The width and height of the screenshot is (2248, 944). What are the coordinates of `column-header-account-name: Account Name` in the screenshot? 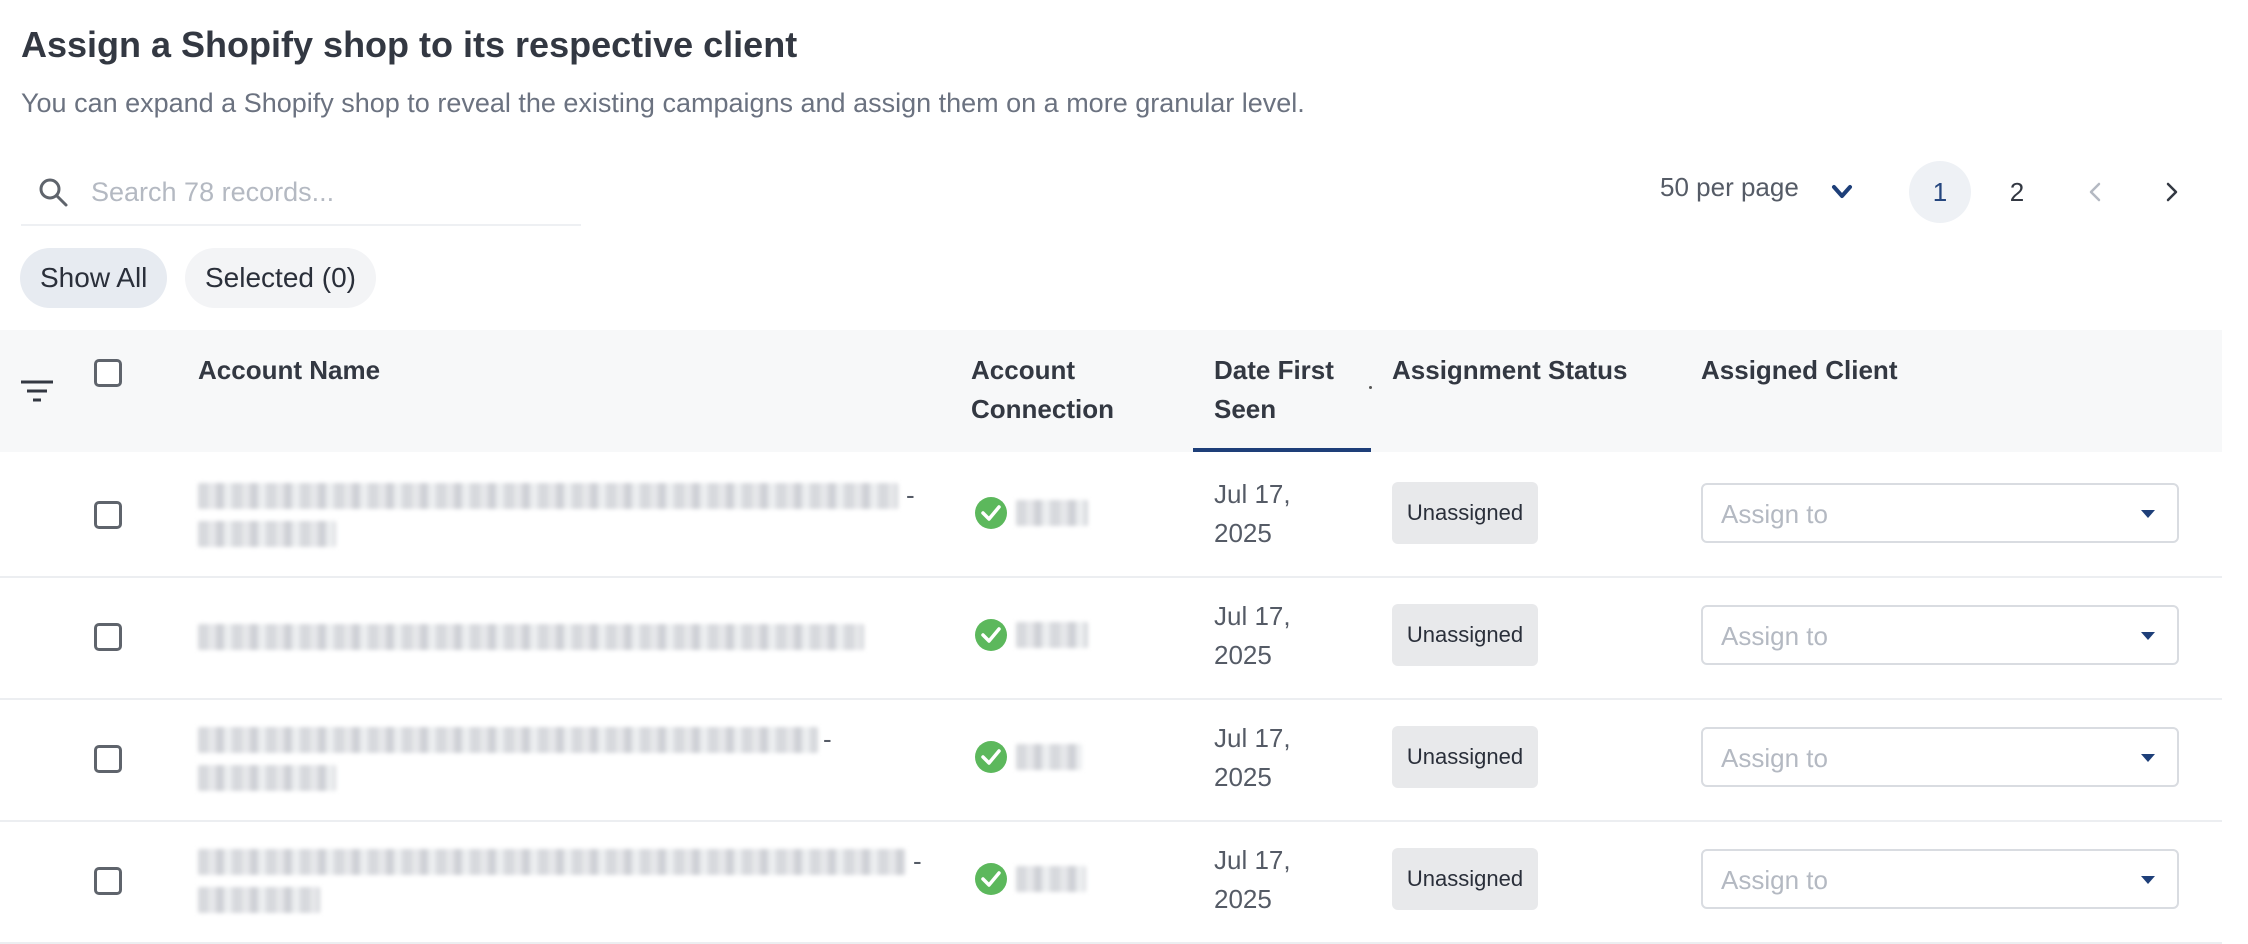 It's located at (289, 370).